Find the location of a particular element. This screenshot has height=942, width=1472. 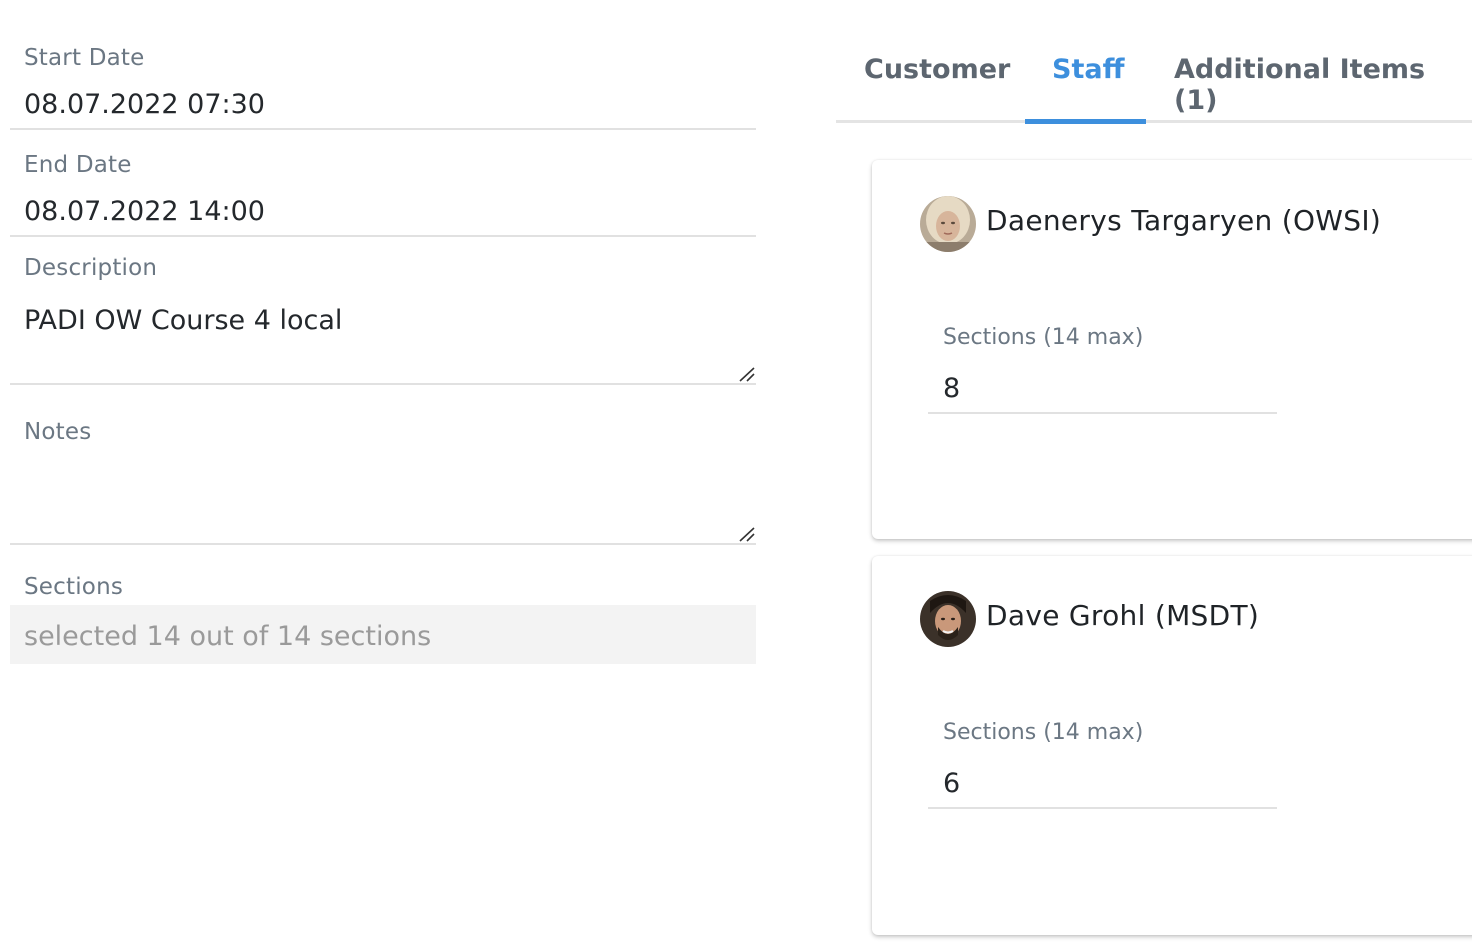

start-date-field: 08.07.2022 07:30 is located at coordinates (144, 104).